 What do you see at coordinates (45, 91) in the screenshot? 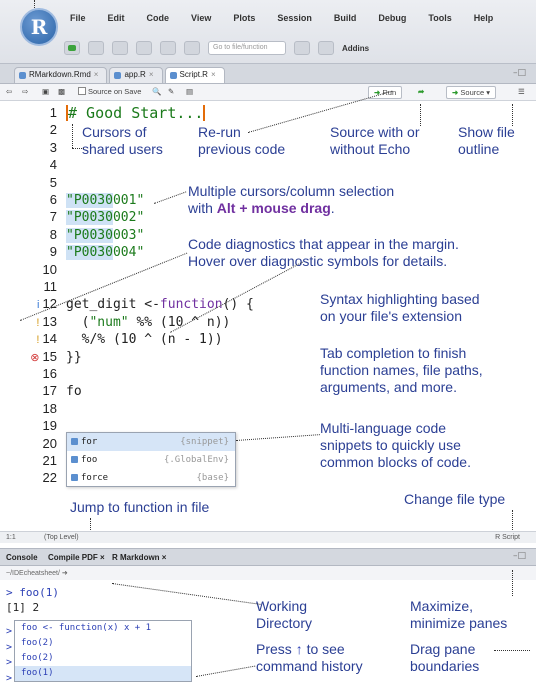
I see `show-in-window-icon: ▣` at bounding box center [45, 91].